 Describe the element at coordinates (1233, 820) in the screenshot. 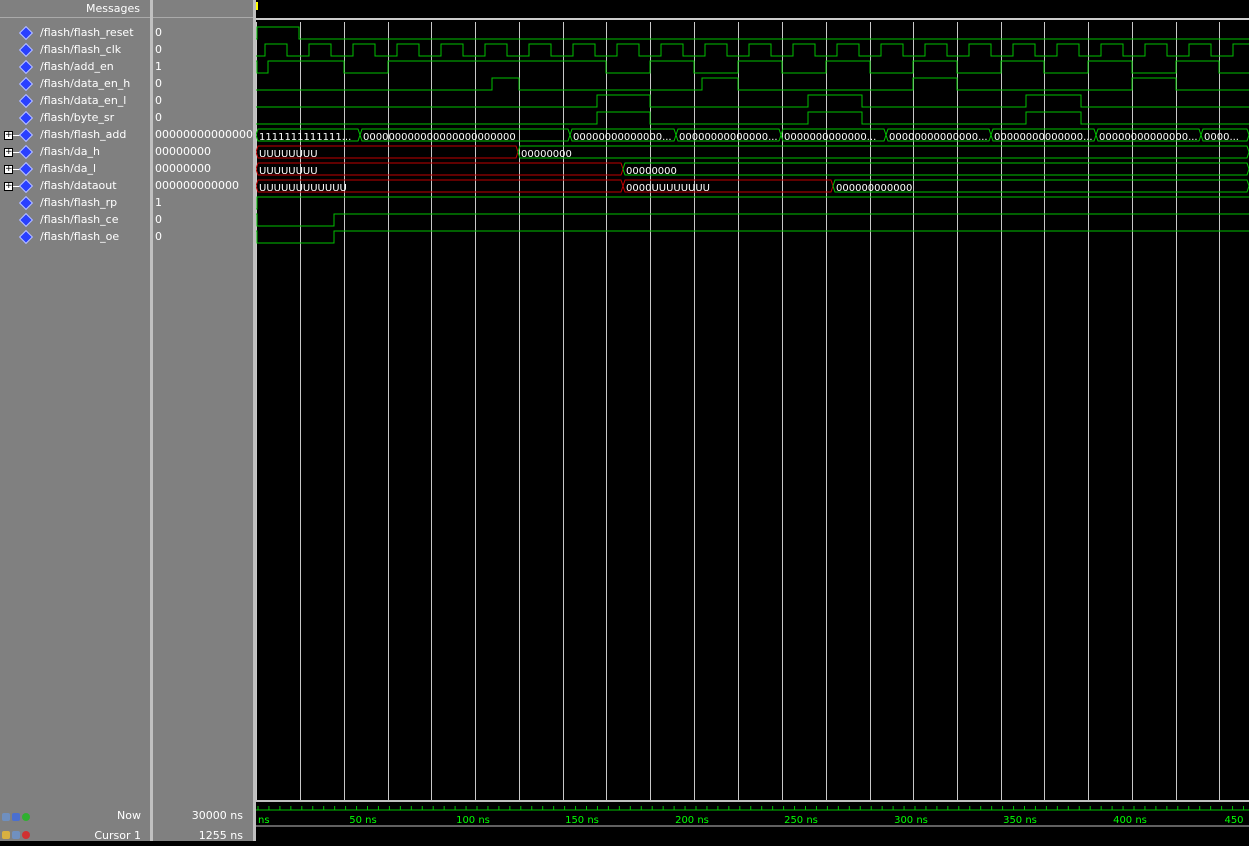

I see `timeline-tick-label: 450` at that location.